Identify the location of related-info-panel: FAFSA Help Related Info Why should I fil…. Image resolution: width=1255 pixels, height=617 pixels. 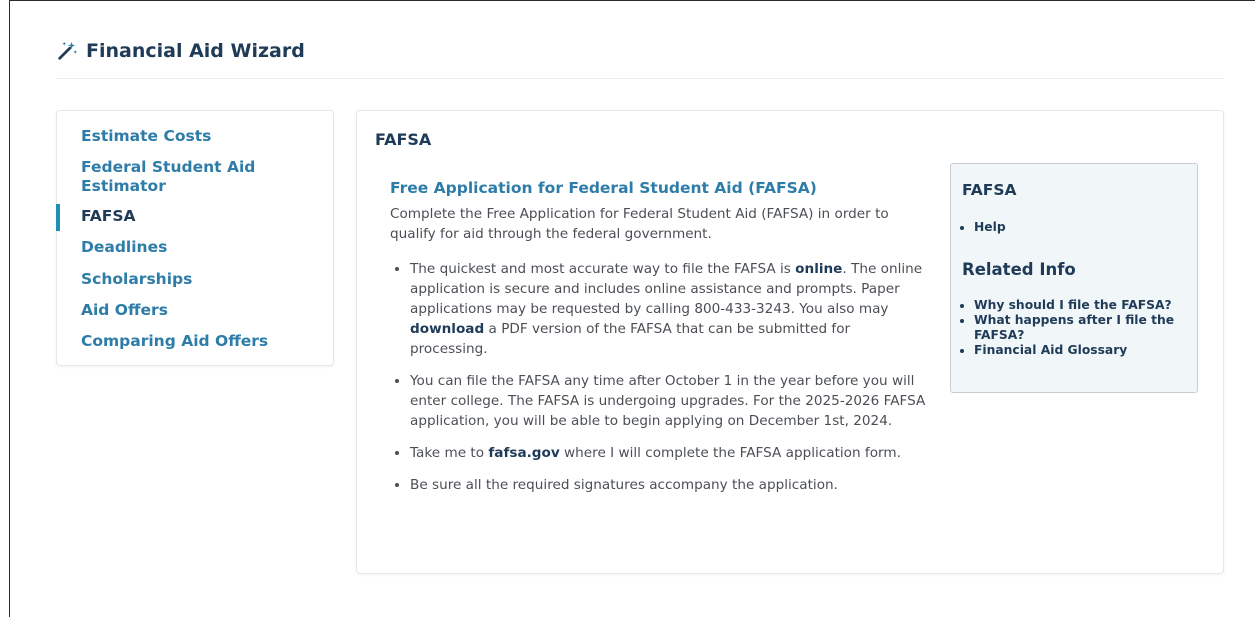
(1074, 278).